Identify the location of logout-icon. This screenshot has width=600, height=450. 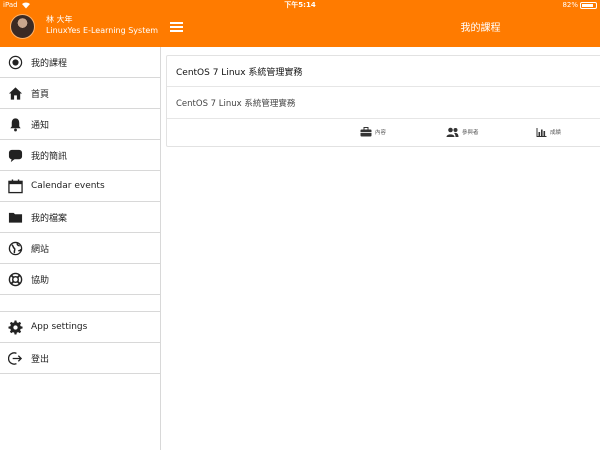
(15, 358).